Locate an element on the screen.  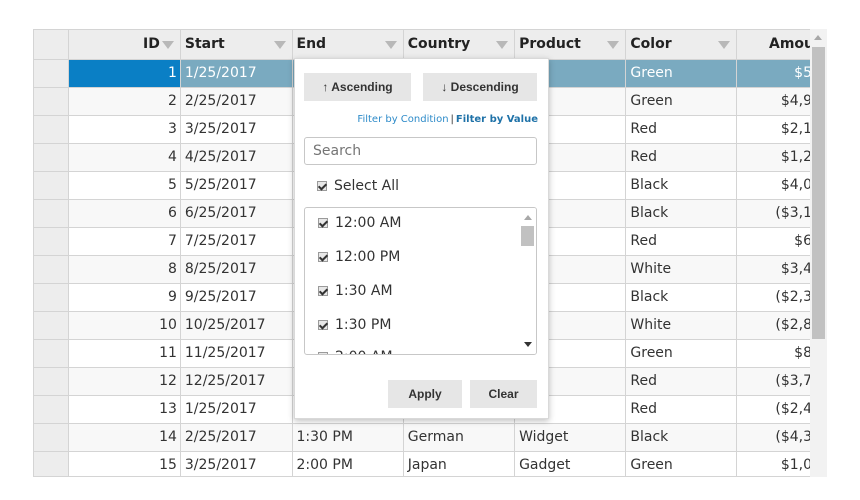
cell-amount: ($2,3 is located at coordinates (776, 297).